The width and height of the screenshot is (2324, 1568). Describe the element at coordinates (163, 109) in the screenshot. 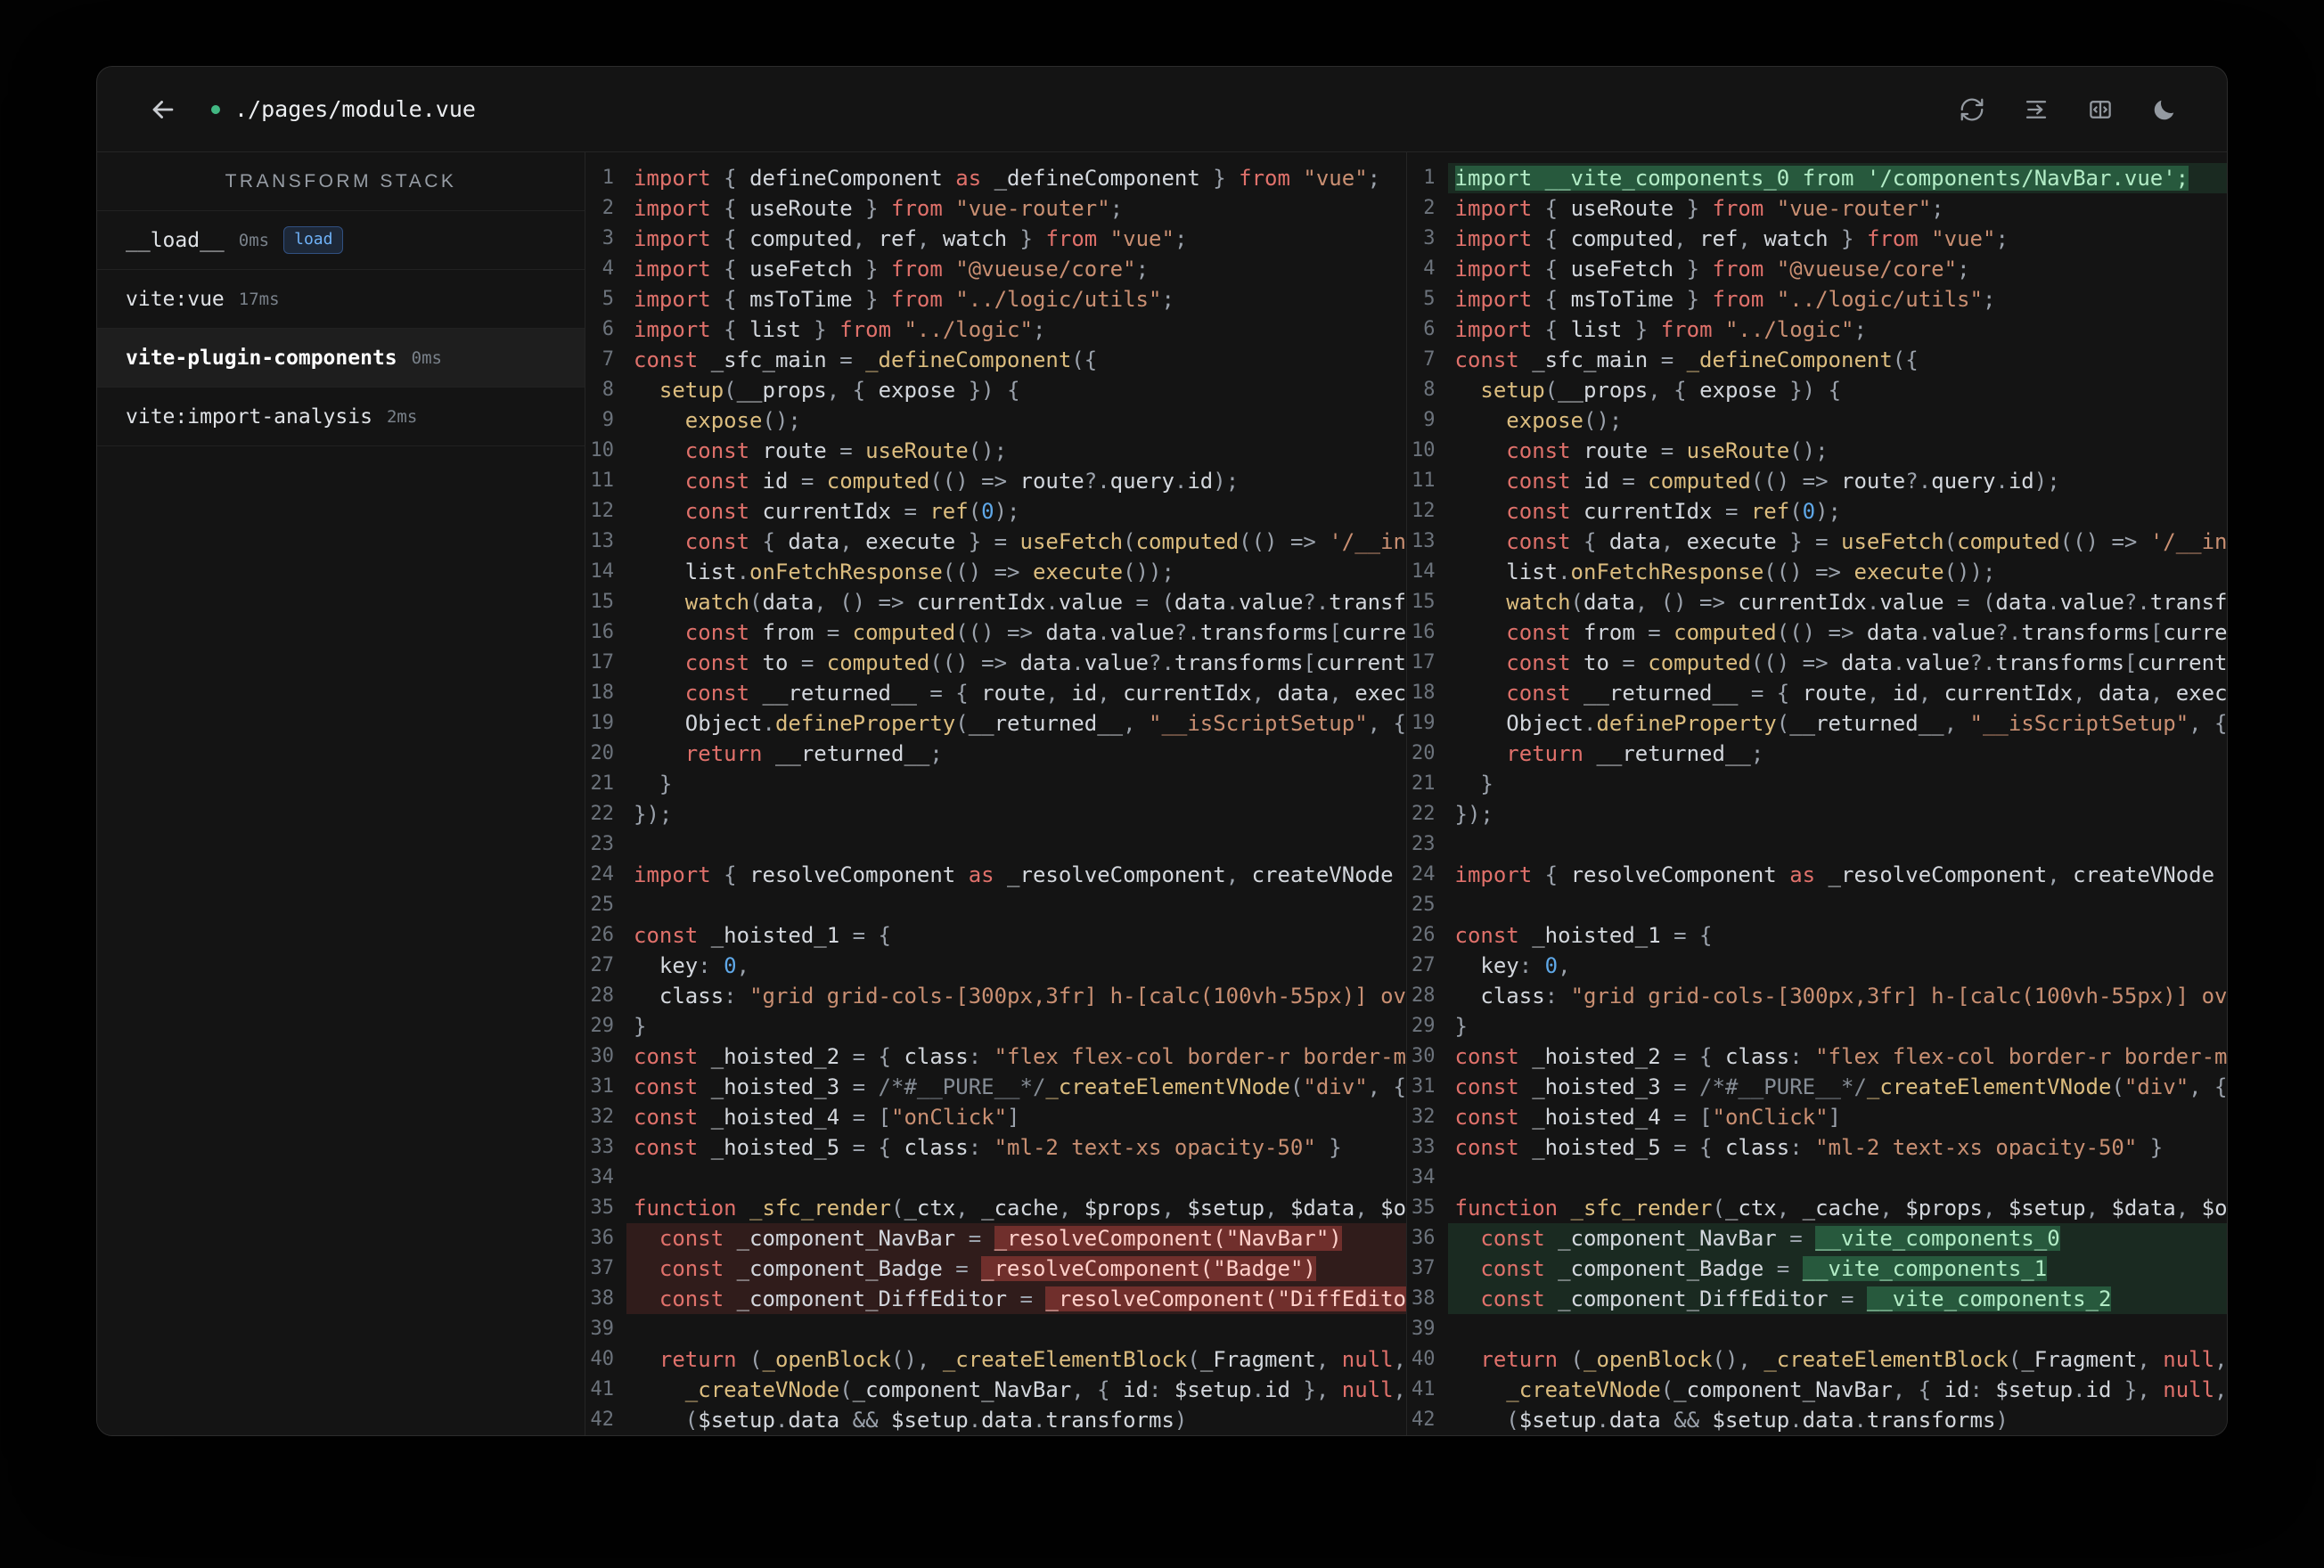

I see `back-button` at that location.